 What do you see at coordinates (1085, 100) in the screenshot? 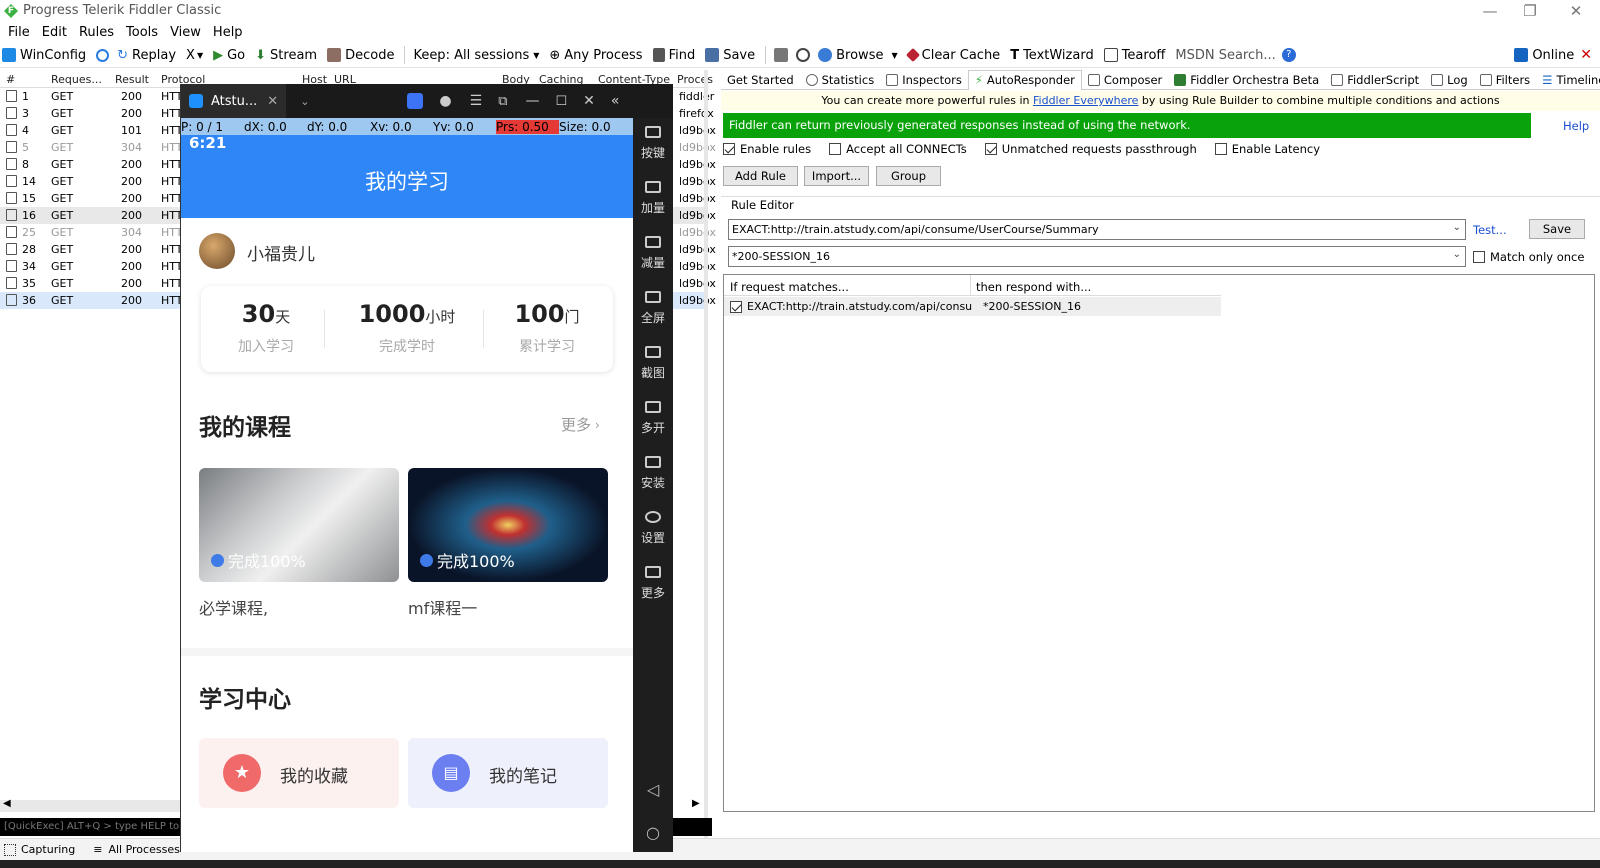
I see `fiddler-everywhere-link: Fiddler Everywhere` at bounding box center [1085, 100].